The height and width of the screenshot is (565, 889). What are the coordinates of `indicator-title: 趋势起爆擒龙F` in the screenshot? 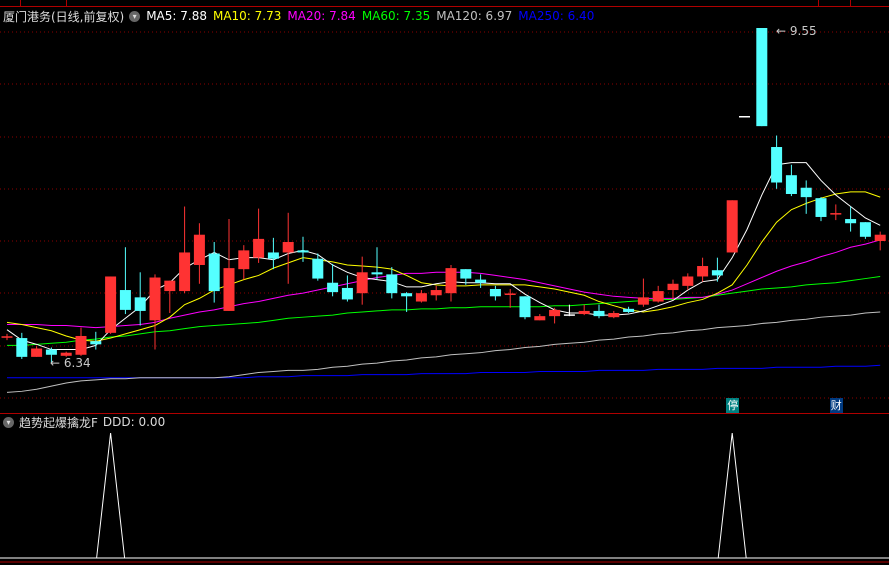 It's located at (58, 422).